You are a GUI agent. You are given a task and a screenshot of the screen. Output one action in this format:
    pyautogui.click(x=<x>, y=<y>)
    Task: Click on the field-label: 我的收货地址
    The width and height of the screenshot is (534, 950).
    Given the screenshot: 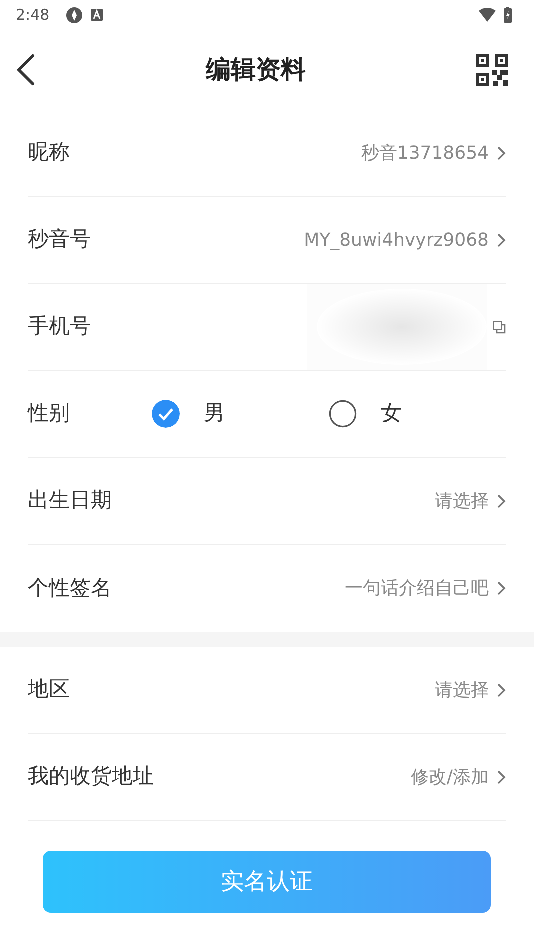 What is the action you would take?
    pyautogui.click(x=91, y=776)
    